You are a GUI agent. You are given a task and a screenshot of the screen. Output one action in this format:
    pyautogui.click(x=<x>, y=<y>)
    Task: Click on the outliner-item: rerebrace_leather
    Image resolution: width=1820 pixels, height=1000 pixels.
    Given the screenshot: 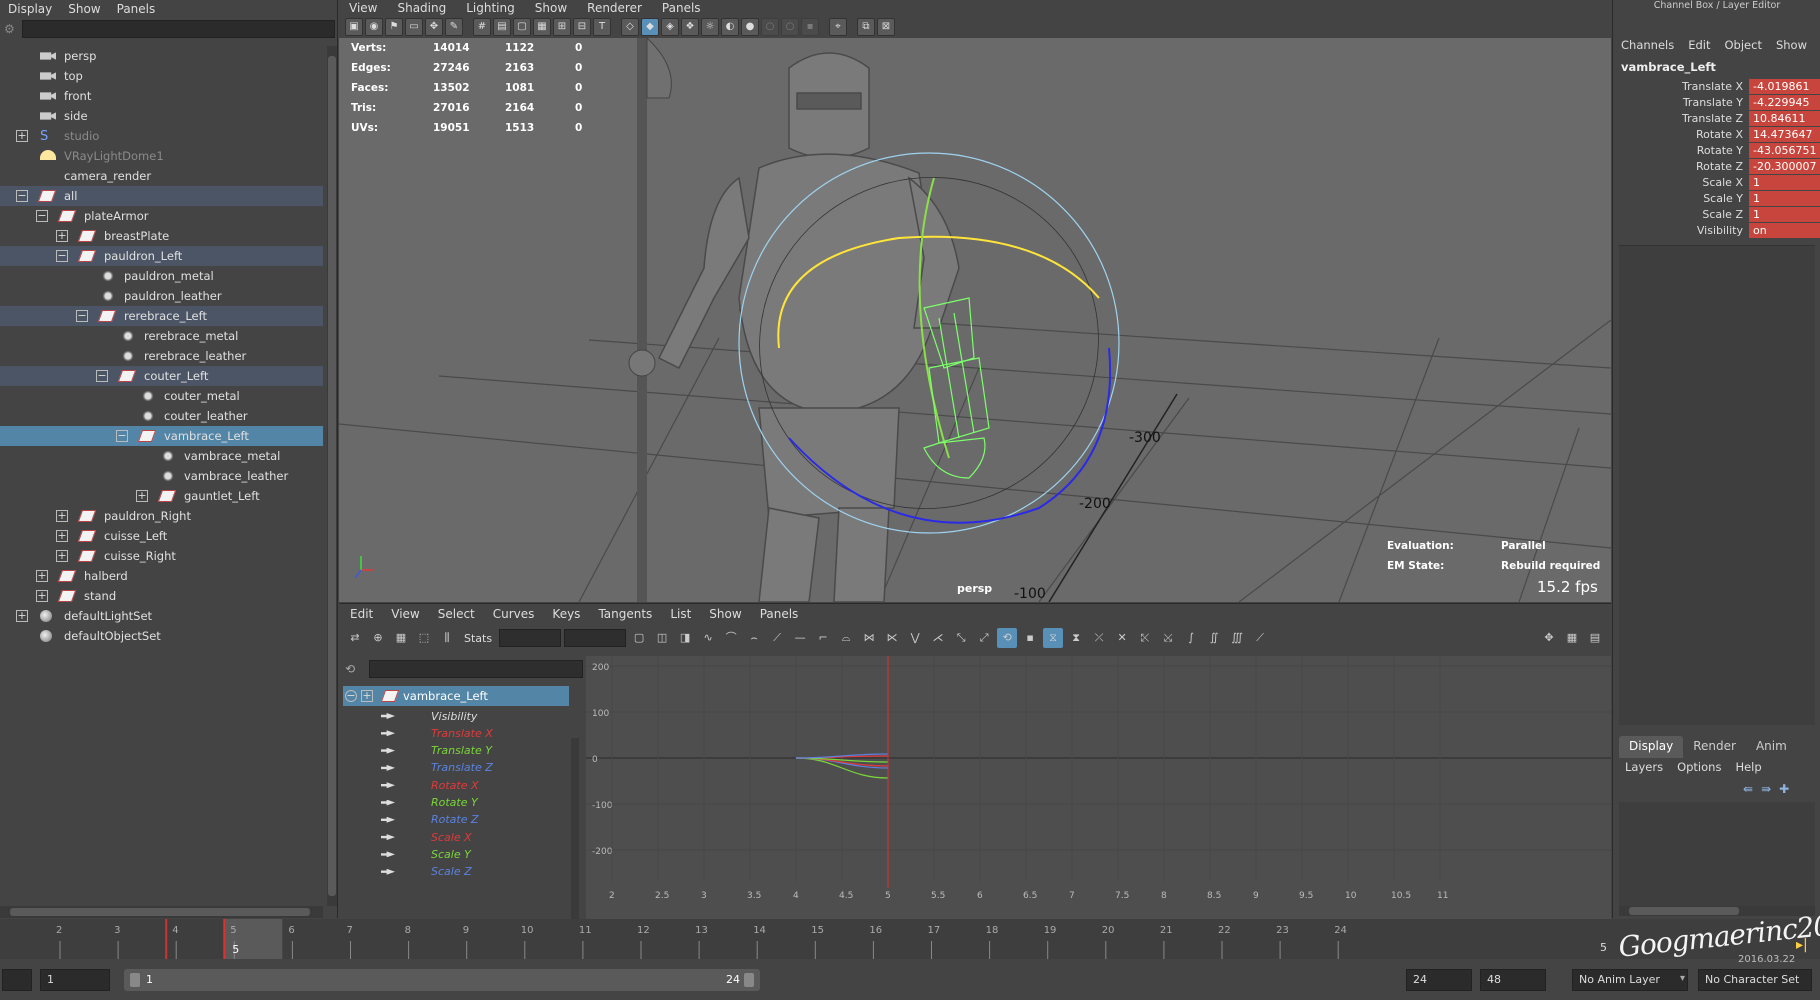 What is the action you would take?
    pyautogui.click(x=161, y=356)
    